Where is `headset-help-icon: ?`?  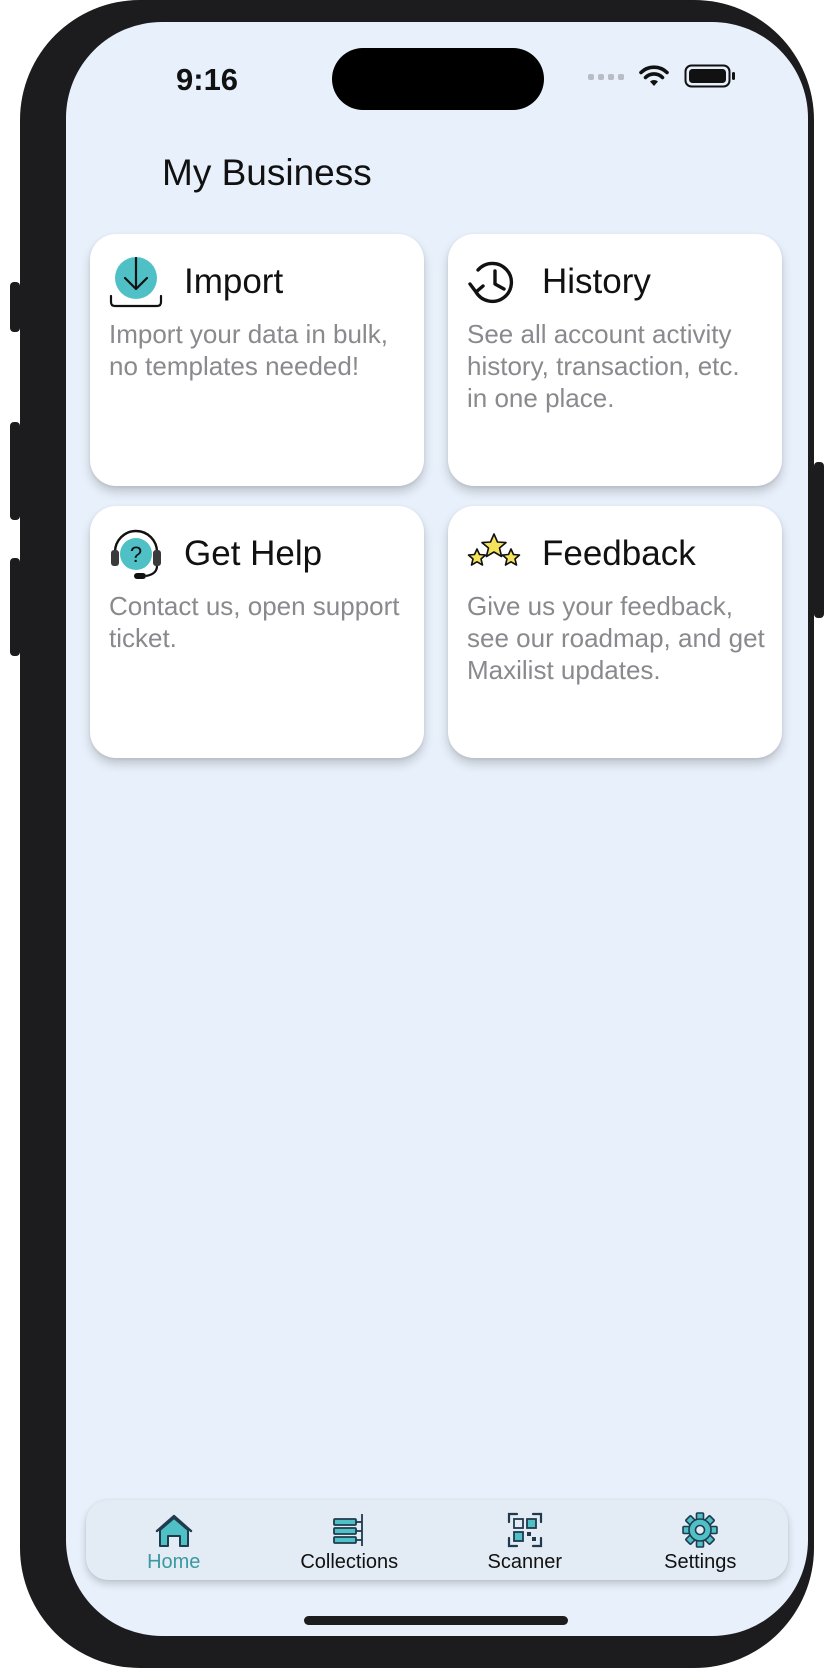 headset-help-icon: ? is located at coordinates (136, 554).